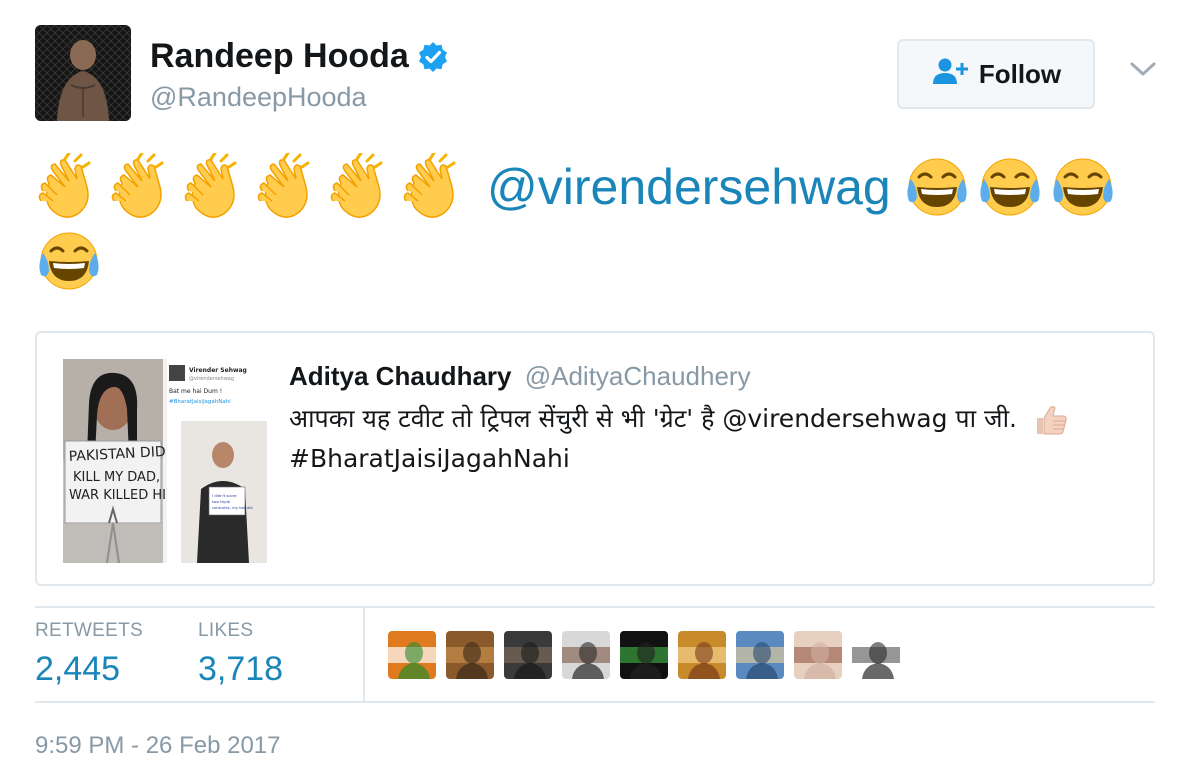  What do you see at coordinates (226, 630) in the screenshot?
I see `likes-label: LIKES` at bounding box center [226, 630].